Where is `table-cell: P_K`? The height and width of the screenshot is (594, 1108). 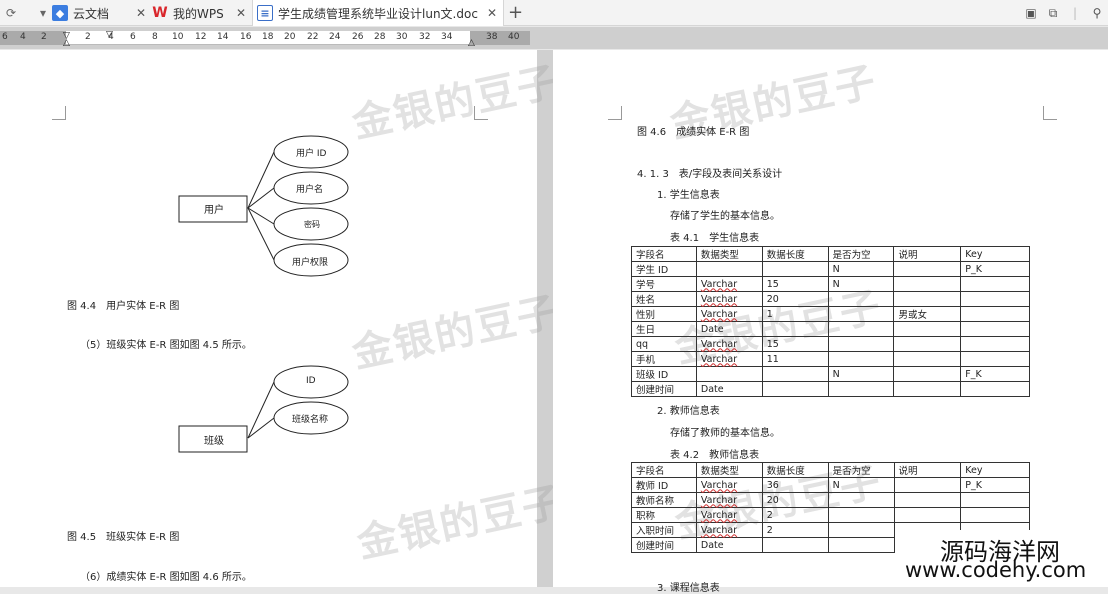
table-cell: P_K is located at coordinates (995, 485).